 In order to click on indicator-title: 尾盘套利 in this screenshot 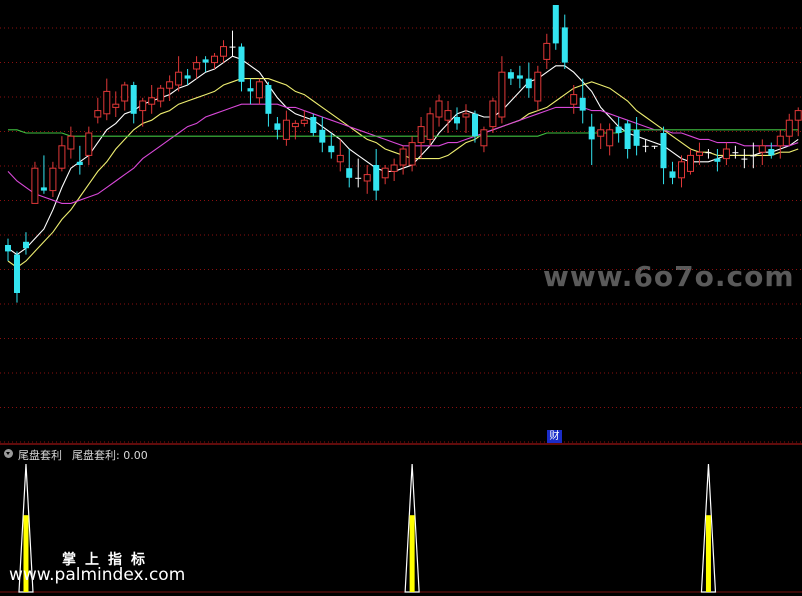, I will do `click(40, 455)`.